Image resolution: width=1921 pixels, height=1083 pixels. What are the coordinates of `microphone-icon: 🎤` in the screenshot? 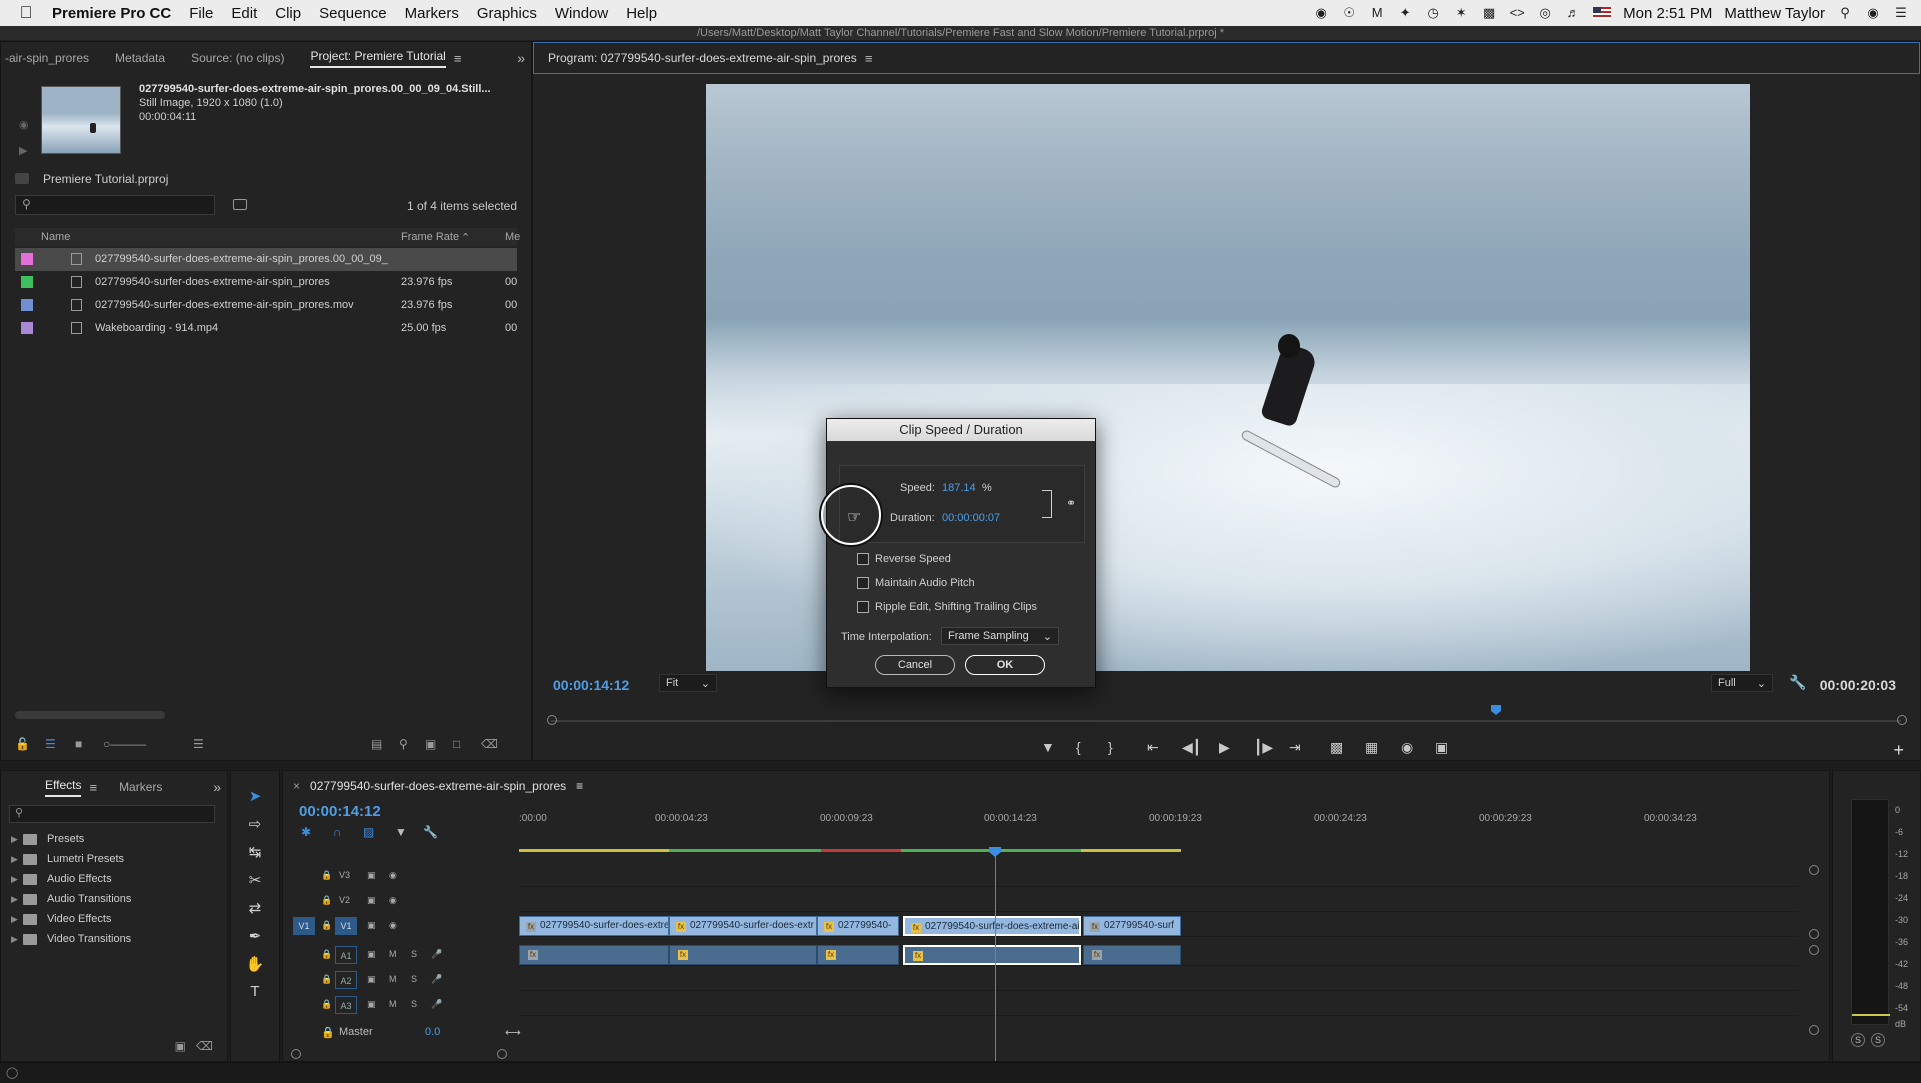 It's located at (436, 1004).